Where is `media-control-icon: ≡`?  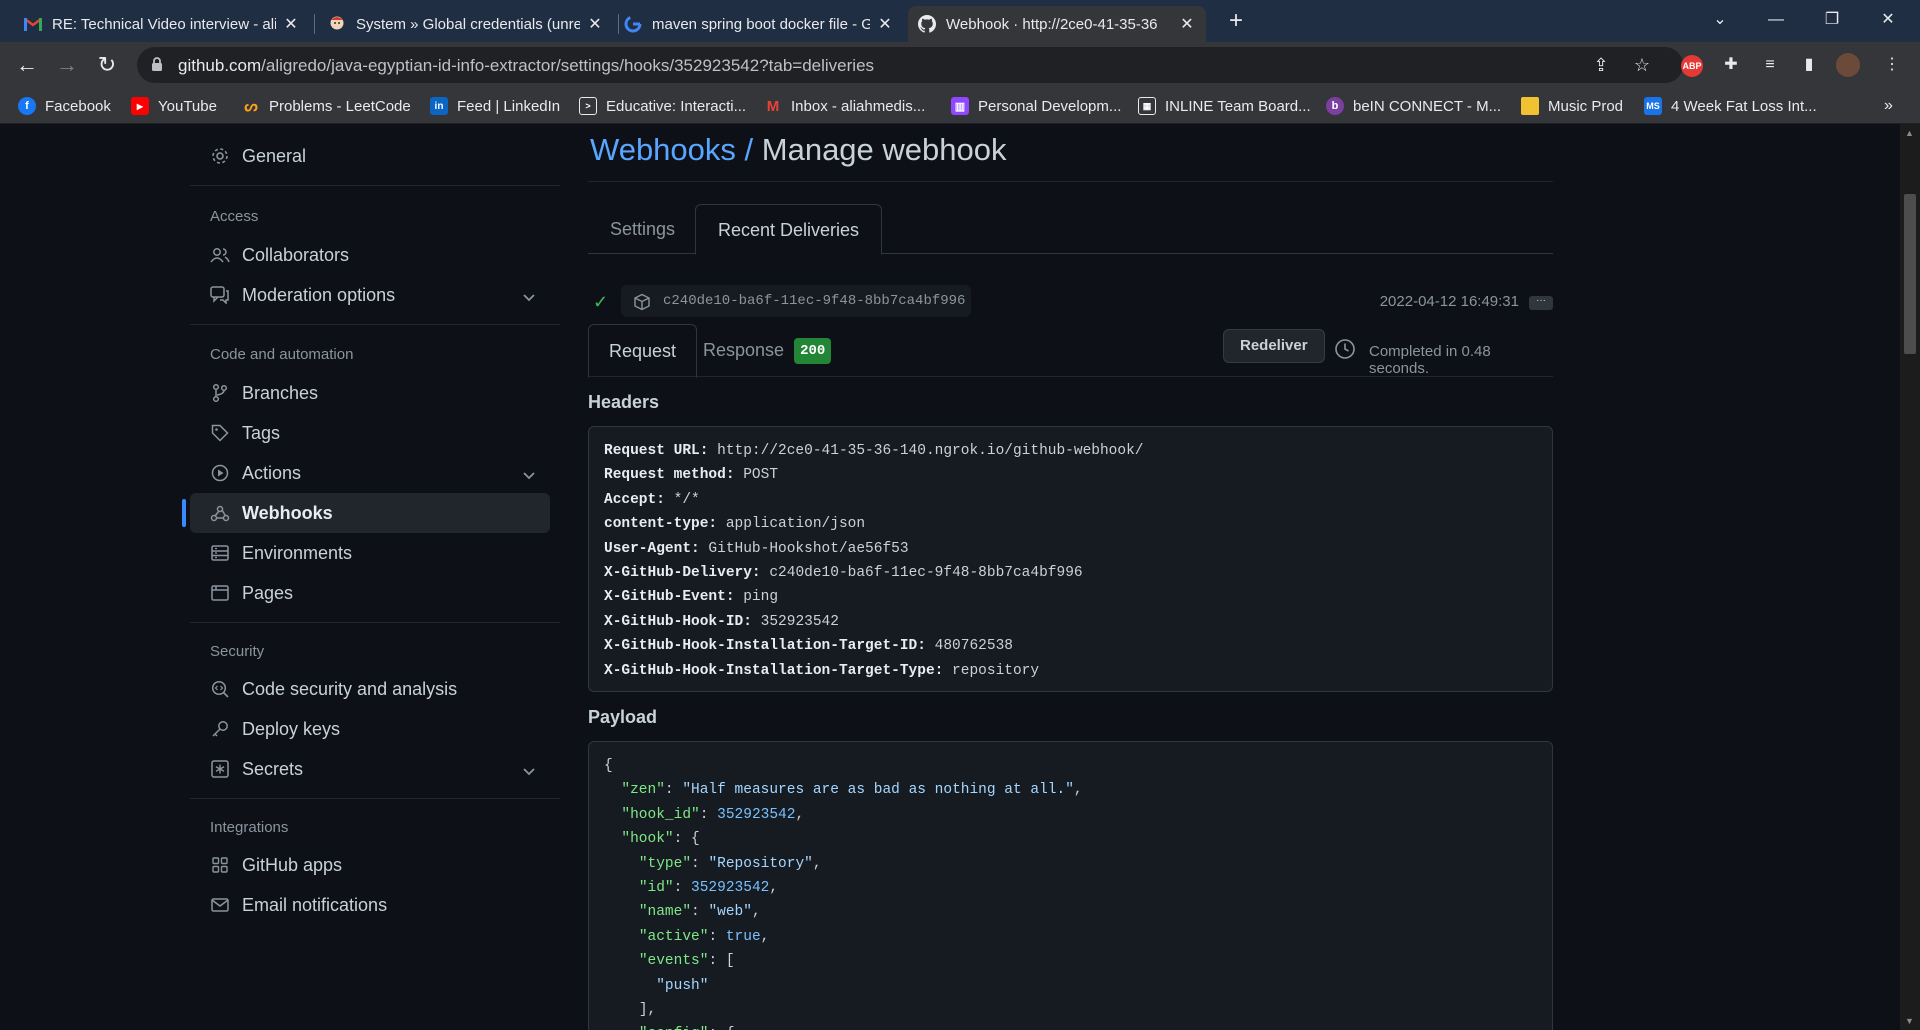 media-control-icon: ≡ is located at coordinates (1770, 65).